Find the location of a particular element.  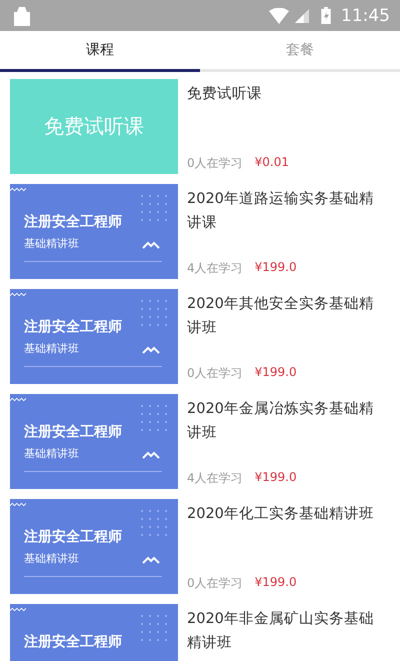

thumbnail-text: 免费试听课 is located at coordinates (94, 126).